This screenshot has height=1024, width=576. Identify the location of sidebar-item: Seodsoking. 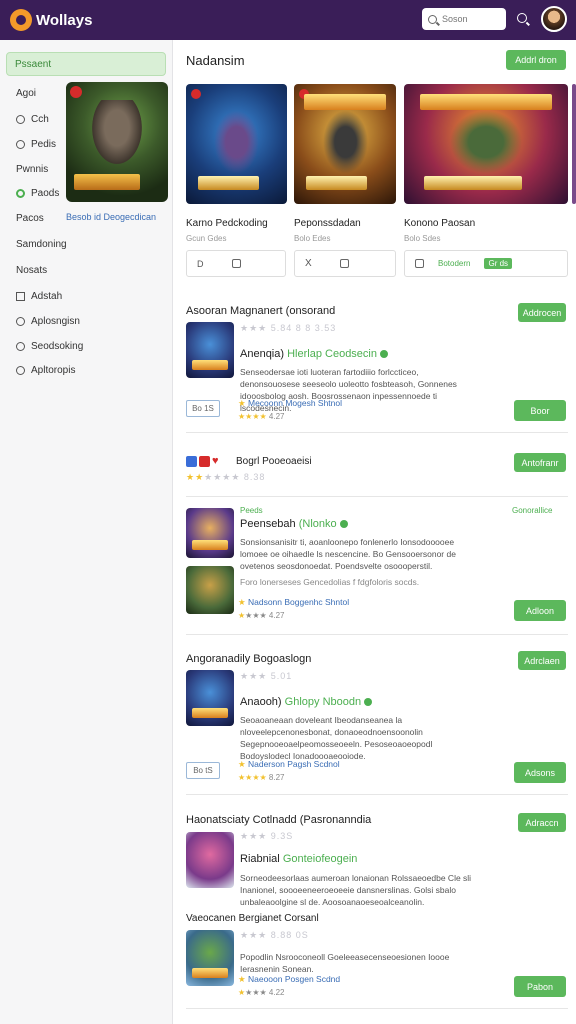
(49, 346).